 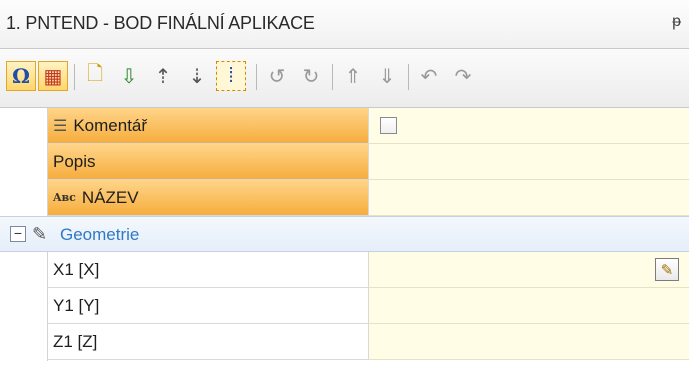 I want to click on comment-checkbox, so click(x=388, y=125).